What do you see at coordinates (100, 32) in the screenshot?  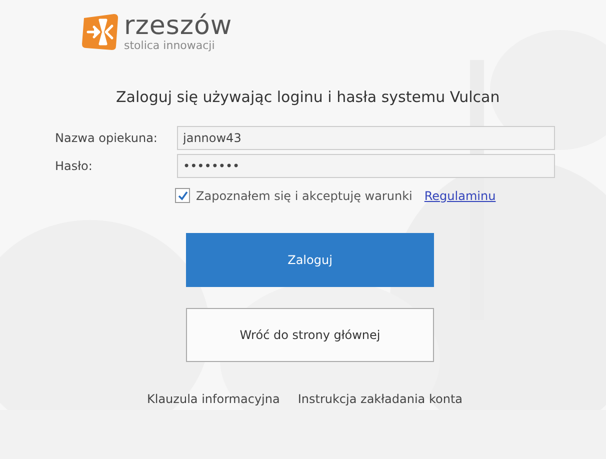 I see `logo-icon` at bounding box center [100, 32].